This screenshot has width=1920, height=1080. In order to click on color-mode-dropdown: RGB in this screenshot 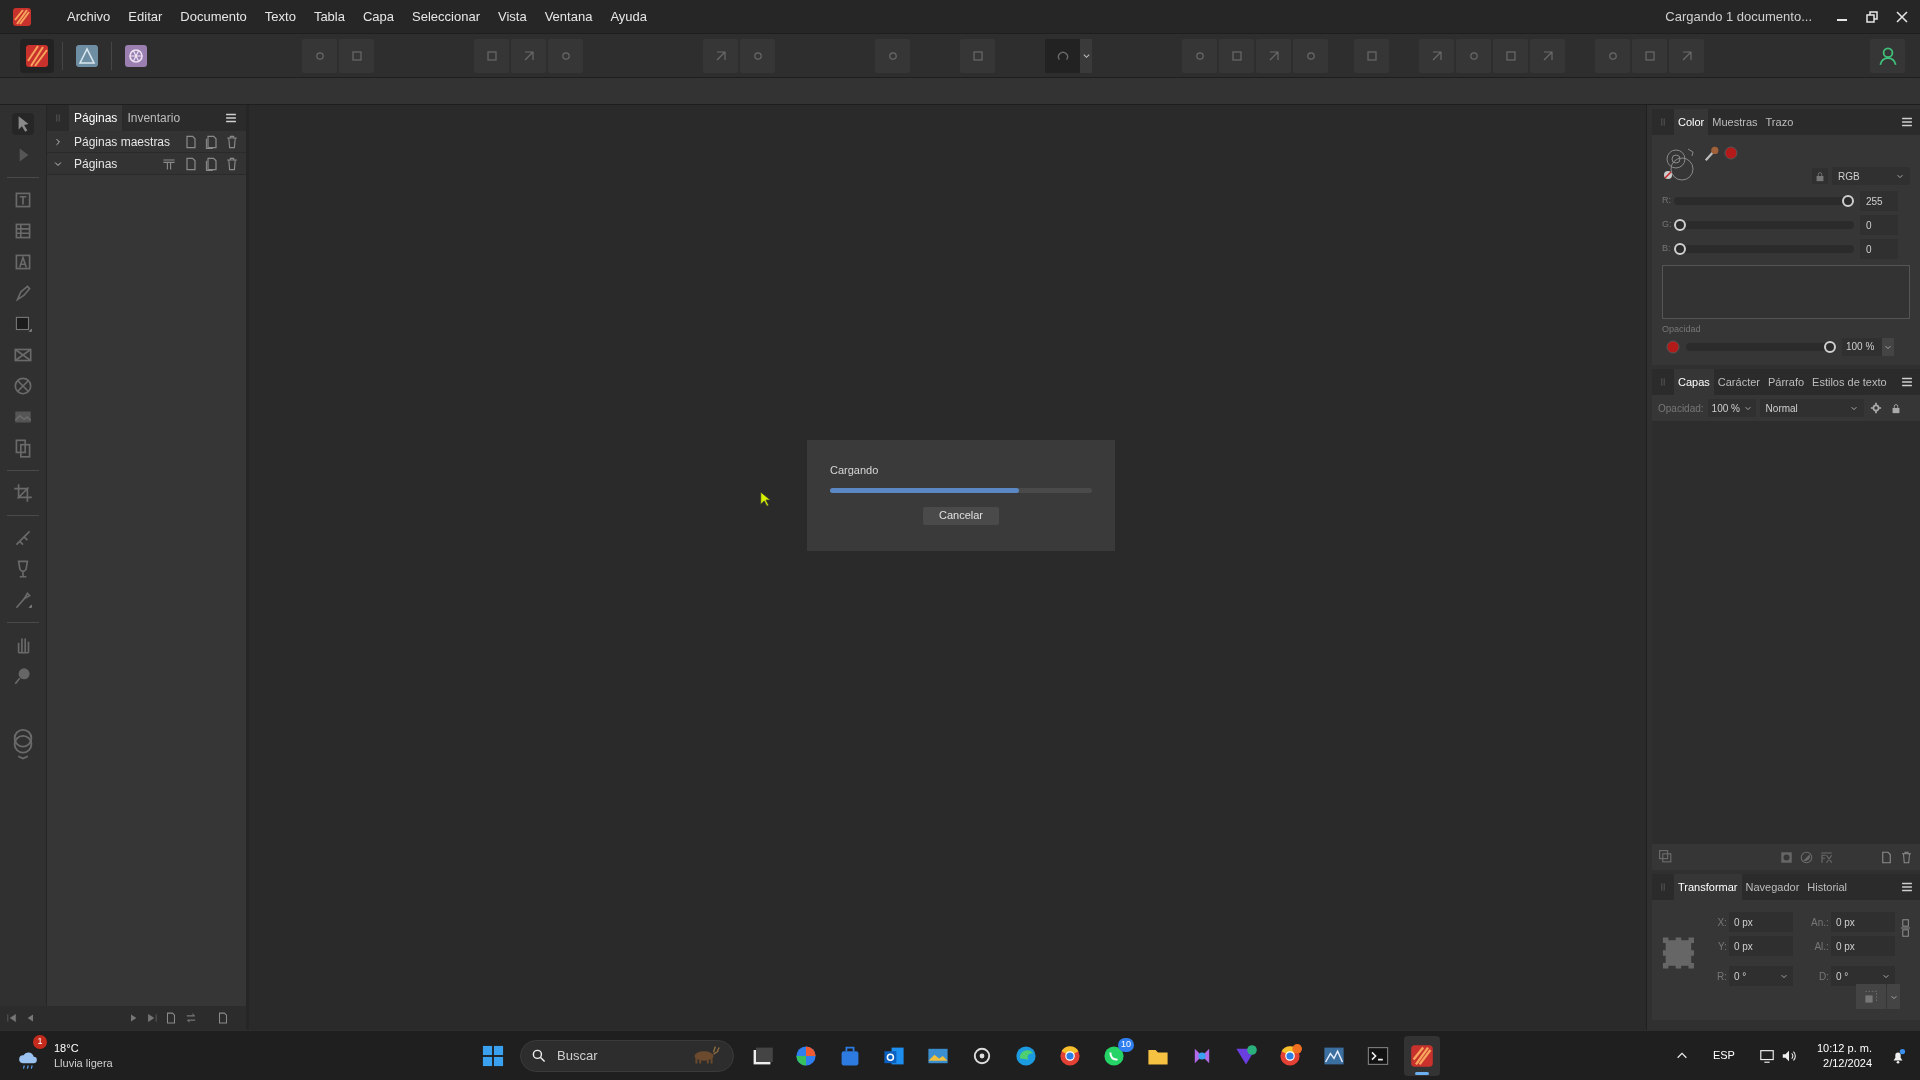, I will do `click(1871, 176)`.